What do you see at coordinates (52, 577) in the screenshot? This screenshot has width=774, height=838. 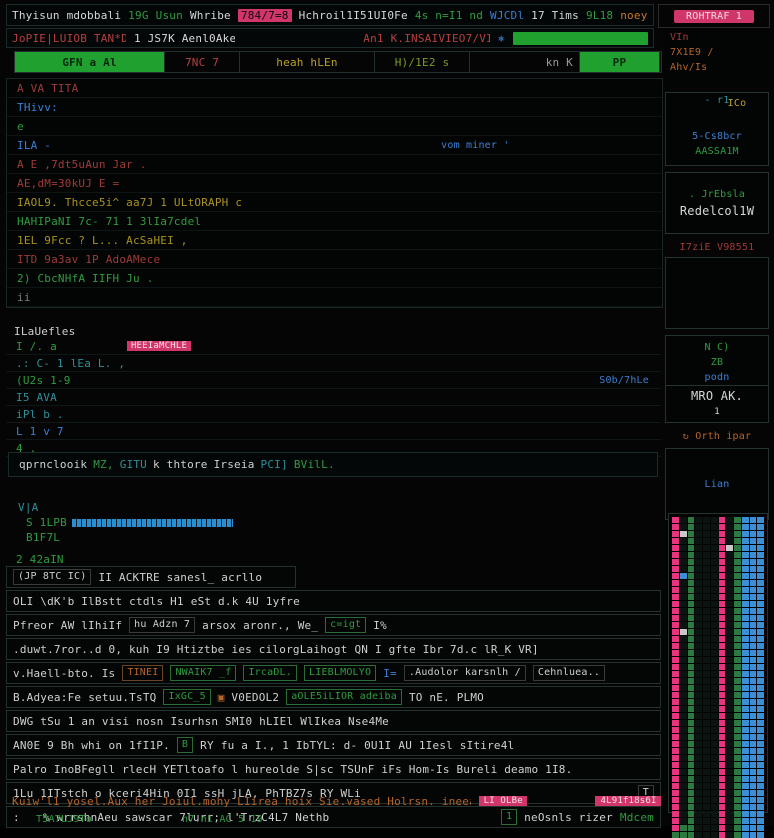 I see `list-chip: (JP 8TC IC)` at bounding box center [52, 577].